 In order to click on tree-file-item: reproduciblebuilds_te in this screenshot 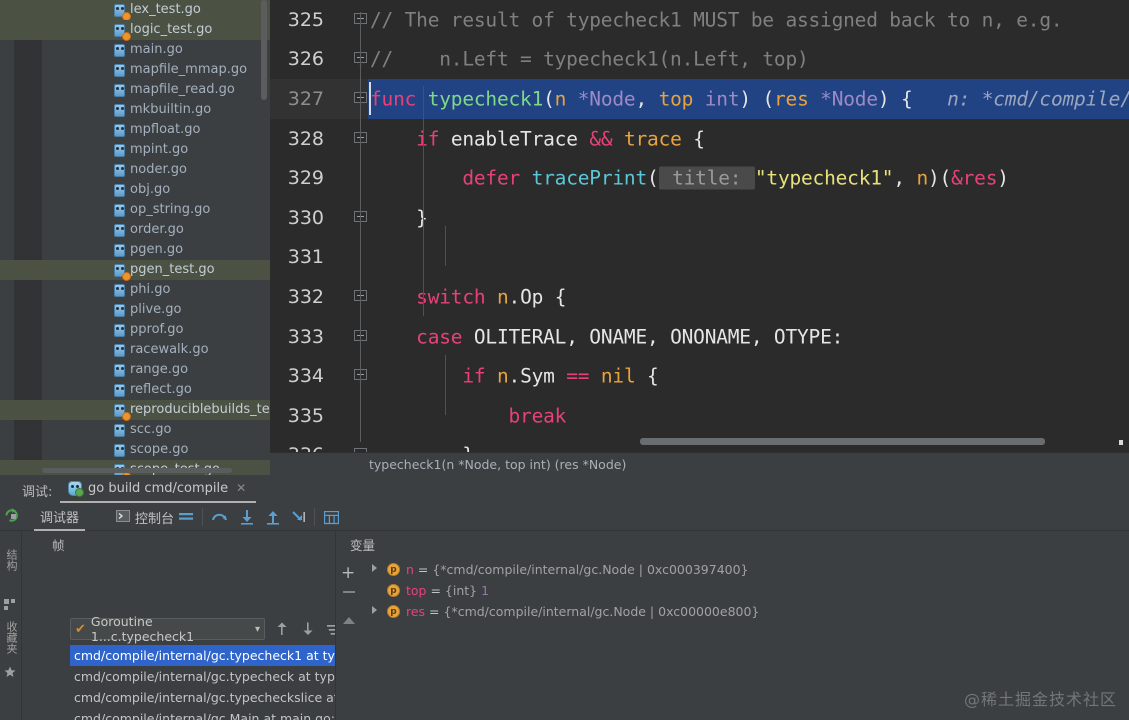, I will do `click(135, 410)`.